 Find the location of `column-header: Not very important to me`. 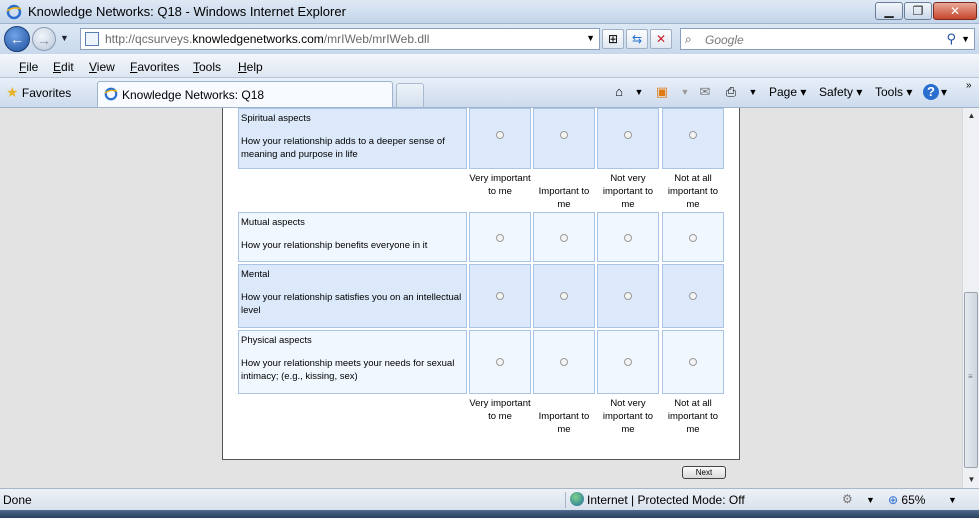

column-header: Not very important to me is located at coordinates (628, 416).